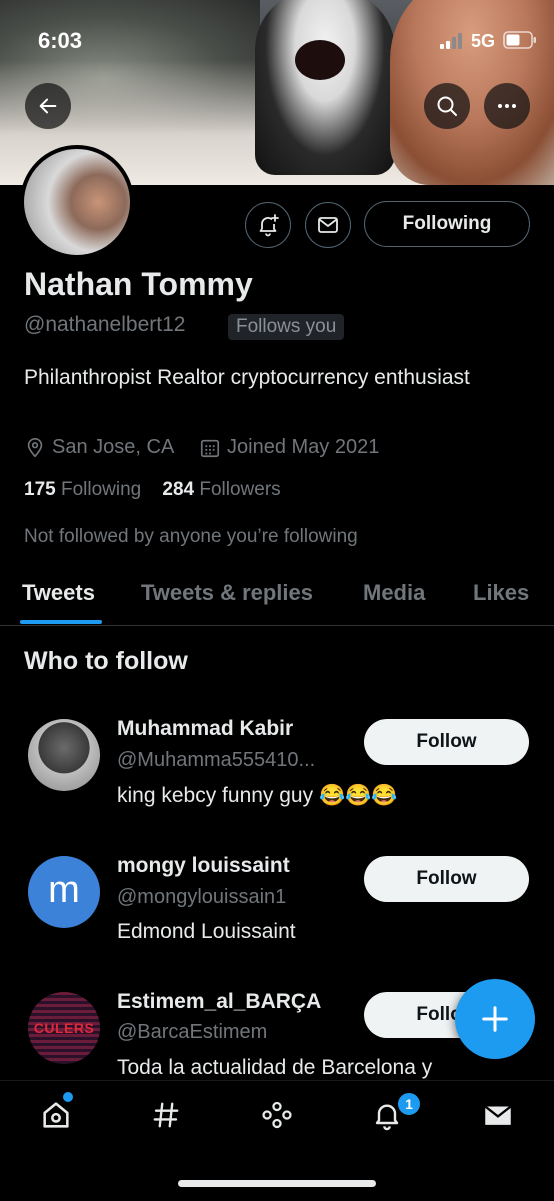 The width and height of the screenshot is (554, 1201). I want to click on profile-location: San Jose, CA, so click(99, 447).